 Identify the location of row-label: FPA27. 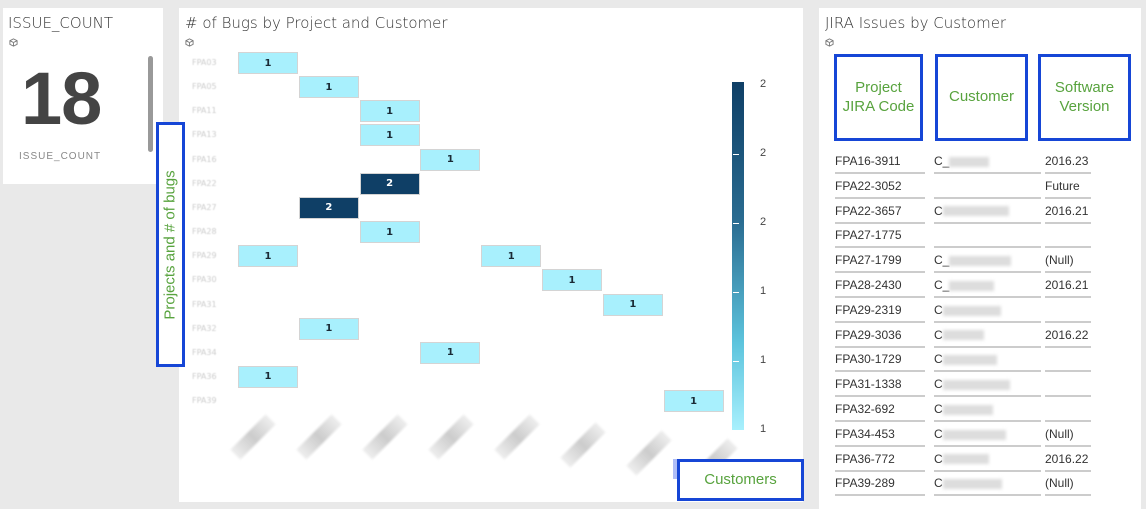
(204, 207).